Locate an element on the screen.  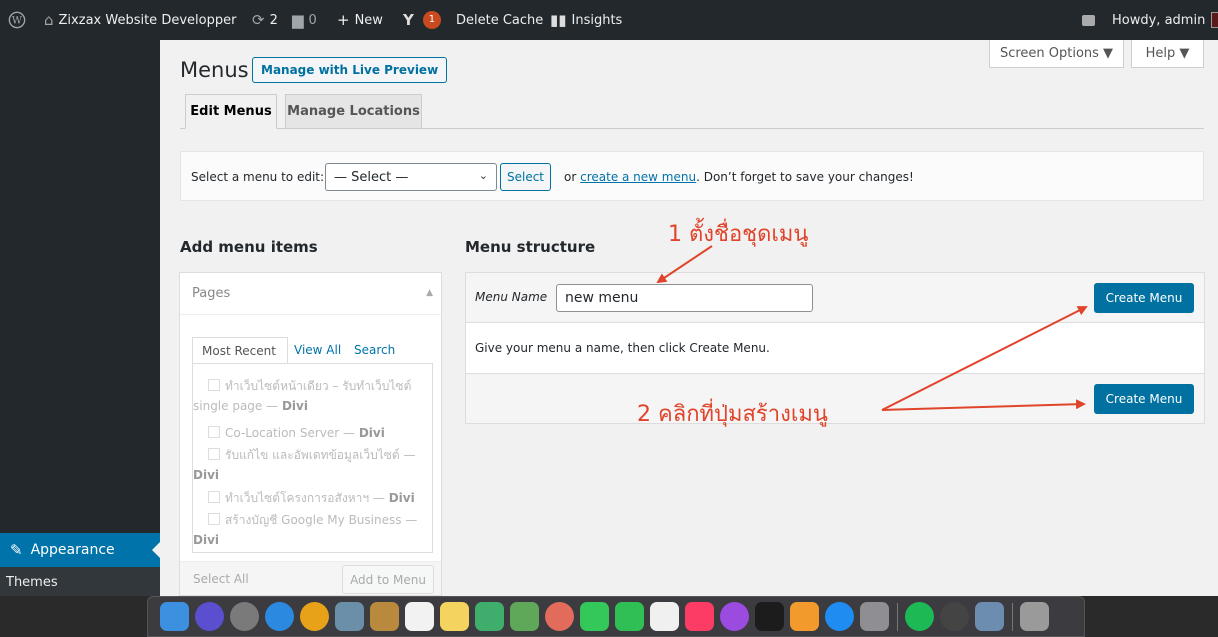
messages-icon is located at coordinates (594, 616).